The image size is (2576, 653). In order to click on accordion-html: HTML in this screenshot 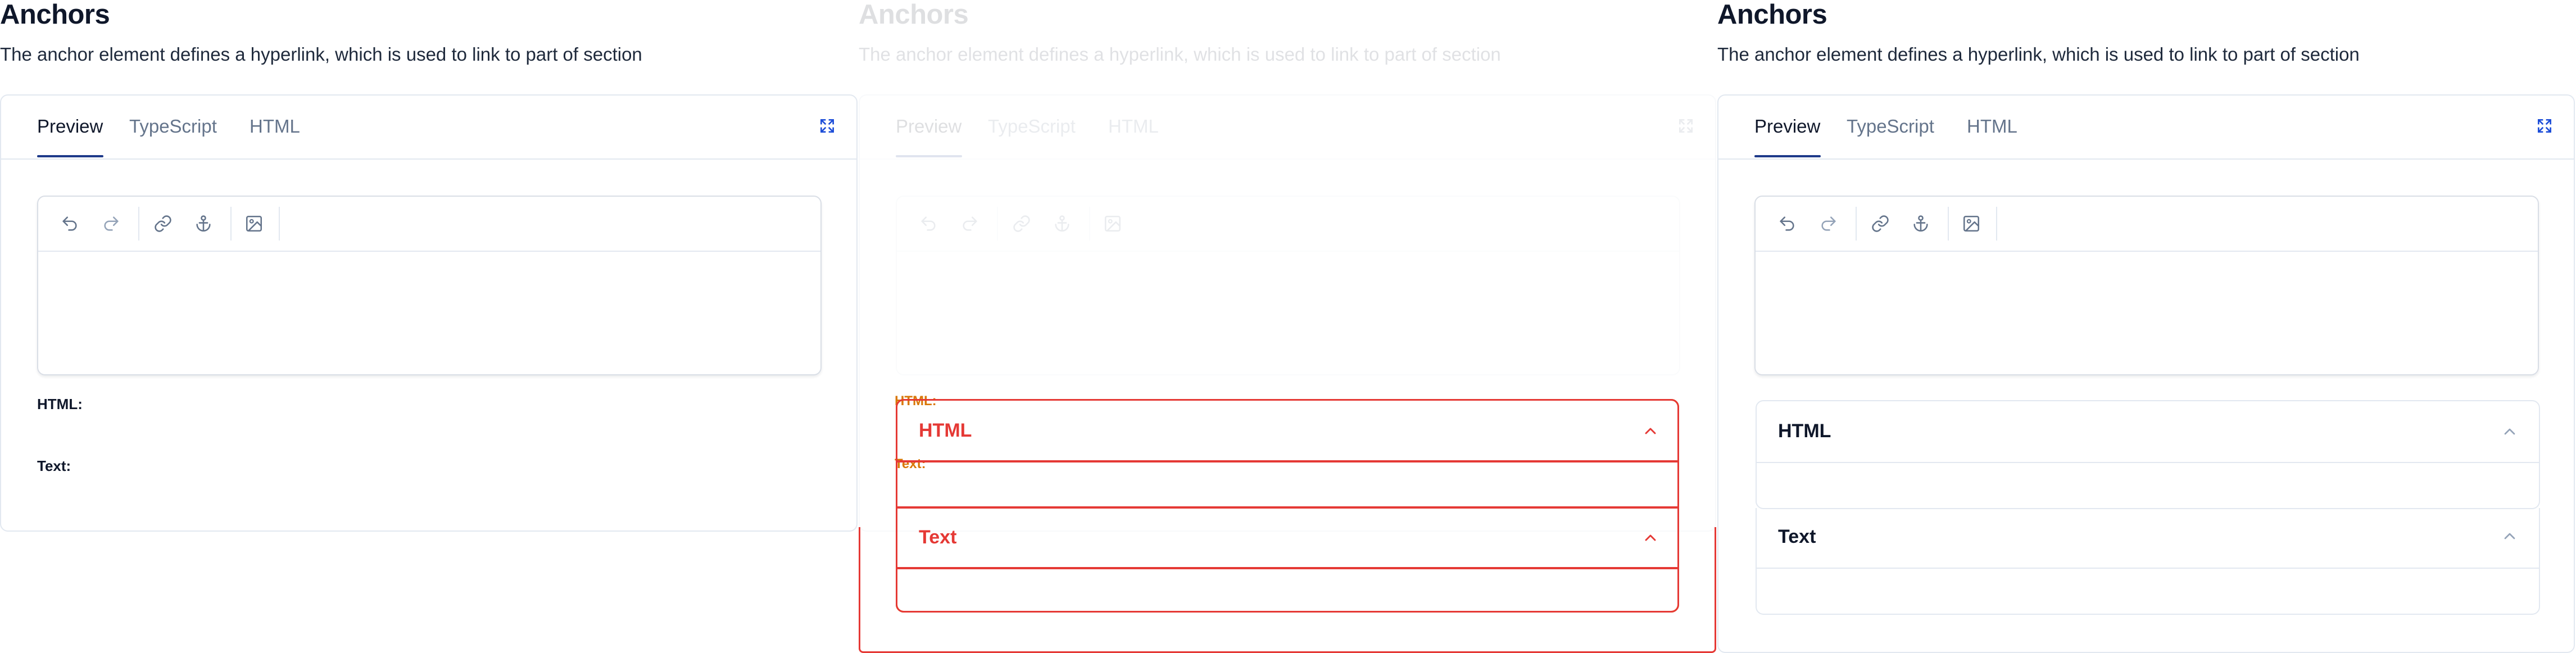, I will do `click(2148, 454)`.